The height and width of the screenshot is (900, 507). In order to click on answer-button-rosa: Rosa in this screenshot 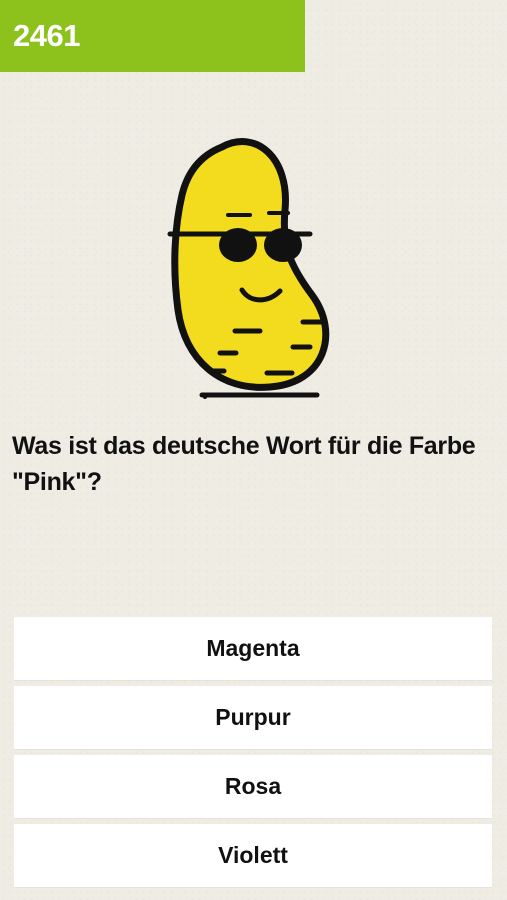, I will do `click(253, 786)`.